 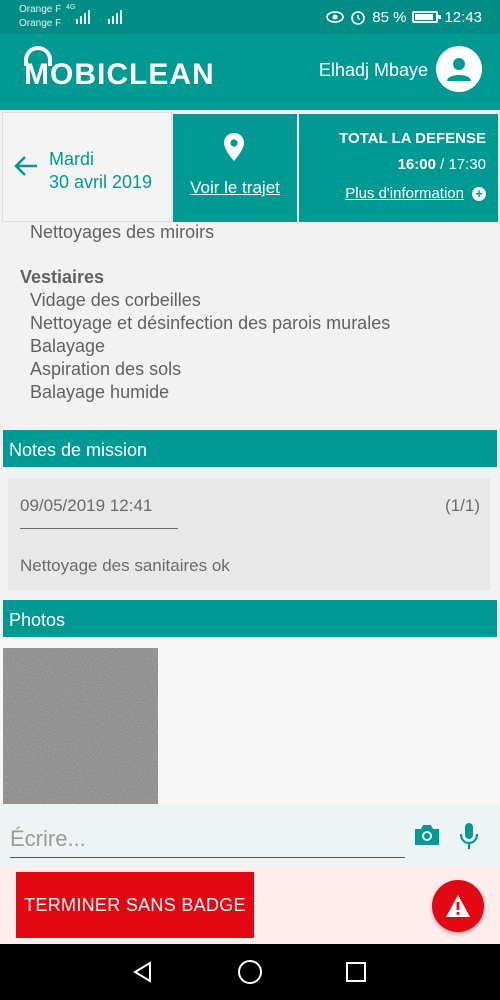 I want to click on date-box: Mardi 30 avril 2019, so click(x=87, y=167).